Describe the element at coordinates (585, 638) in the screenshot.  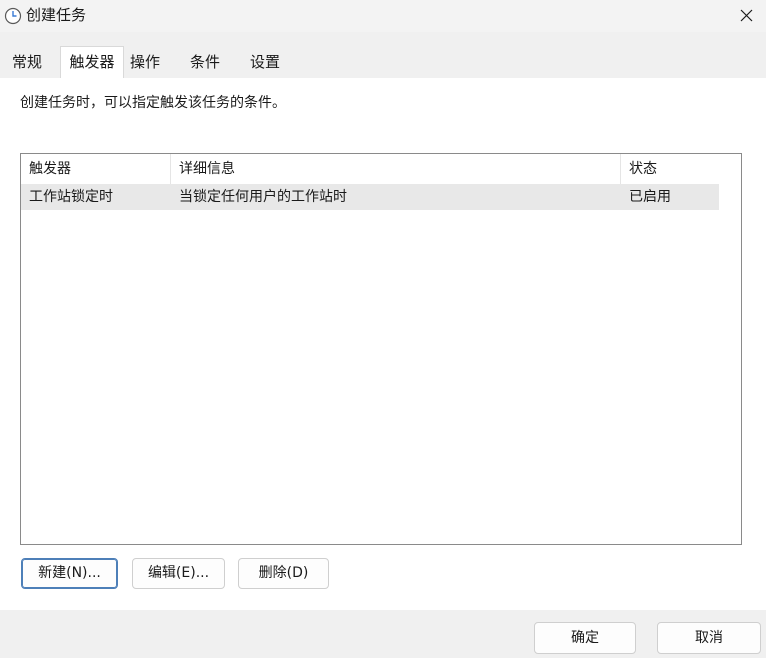
I see `ok-button: 确定` at that location.